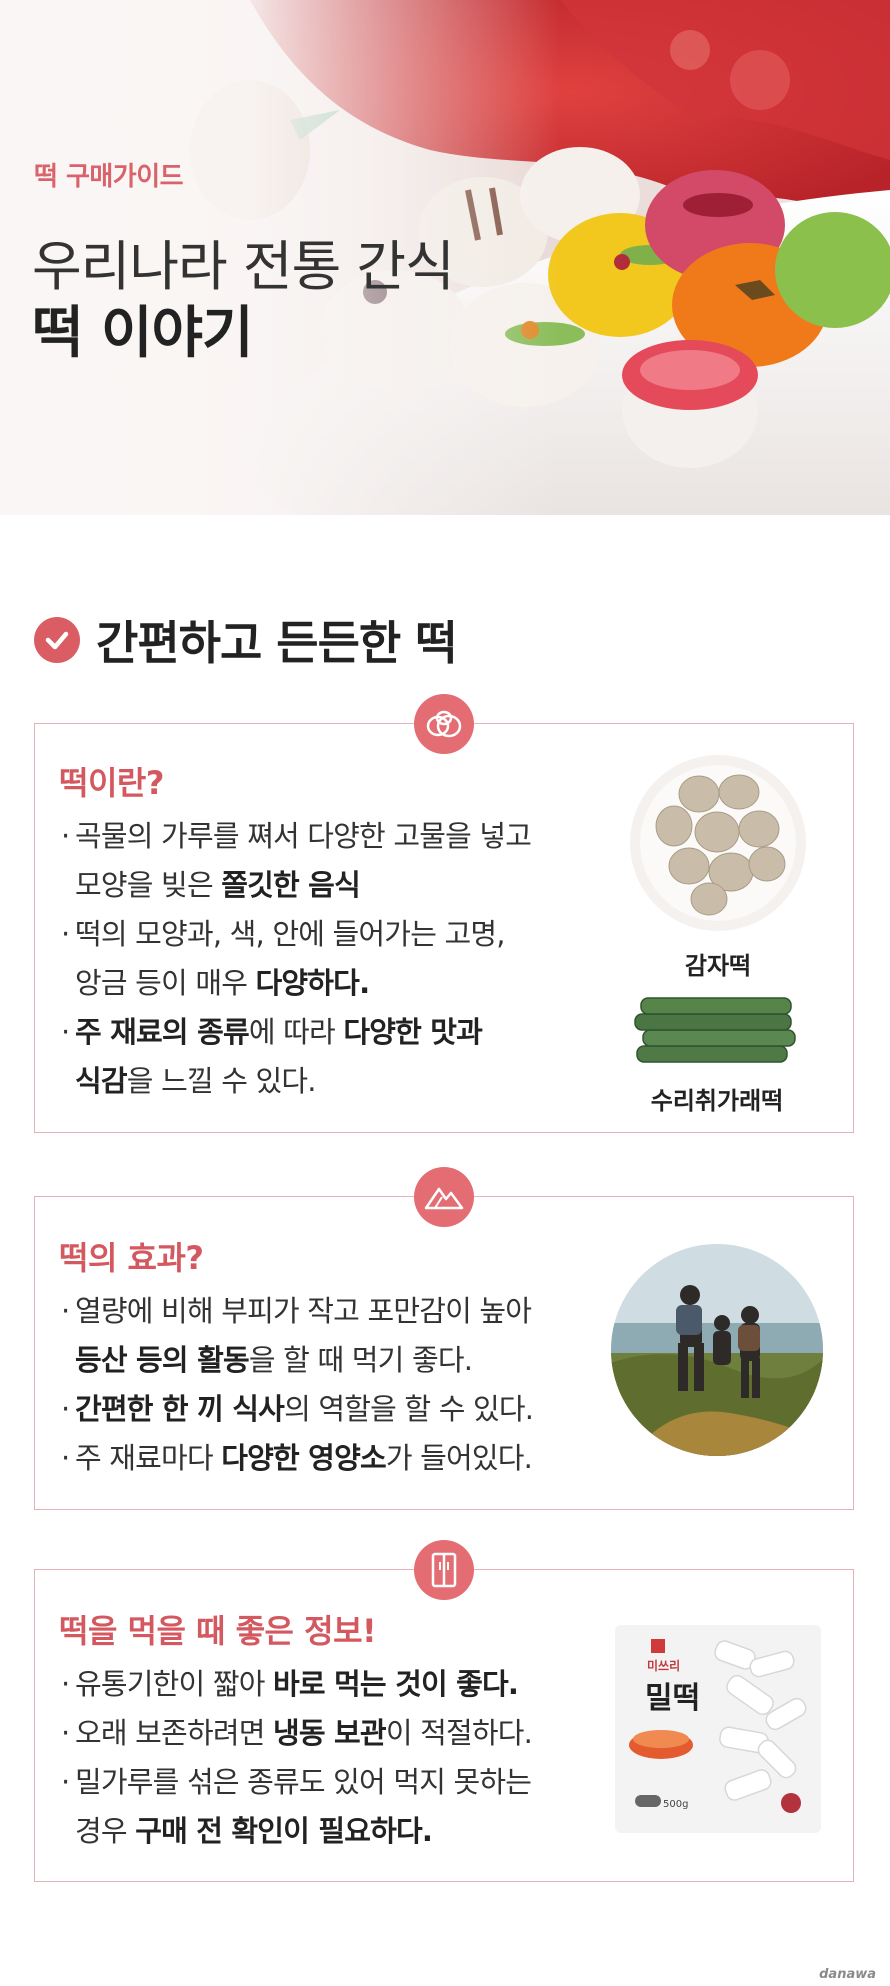 Image resolution: width=890 pixels, height=1986 pixels. What do you see at coordinates (715, 1030) in the screenshot?
I see `surichwi-garaetteok-image` at bounding box center [715, 1030].